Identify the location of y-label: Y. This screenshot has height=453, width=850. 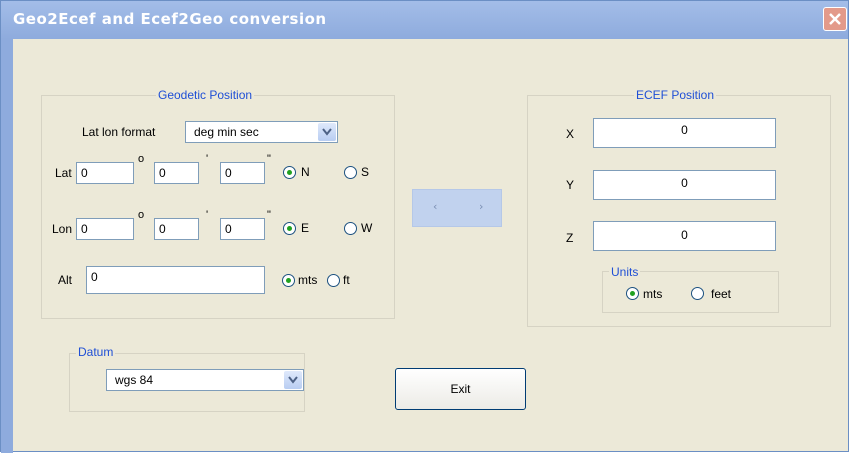
(570, 185).